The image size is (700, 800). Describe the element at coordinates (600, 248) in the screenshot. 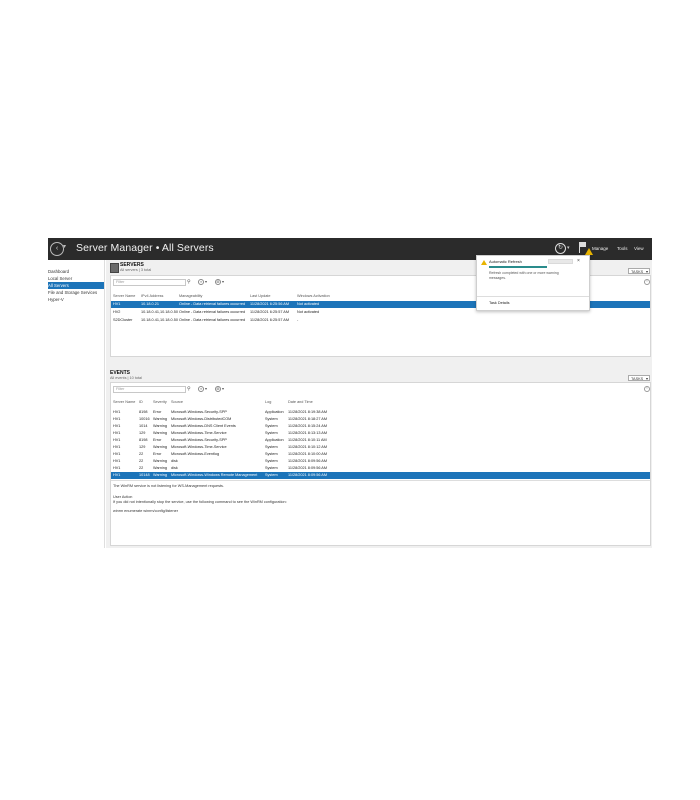

I see `menu-manage: Manage` at that location.